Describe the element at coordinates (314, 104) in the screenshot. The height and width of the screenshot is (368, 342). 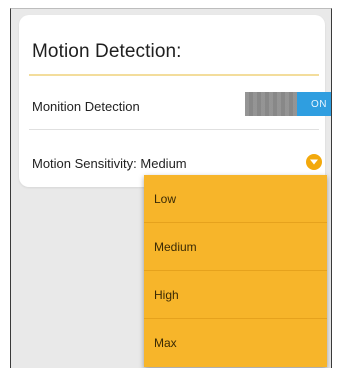
I see `toggle-on-segment: ON` at that location.